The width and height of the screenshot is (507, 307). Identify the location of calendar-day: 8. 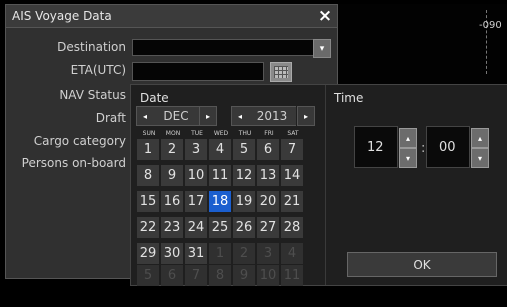
(148, 175).